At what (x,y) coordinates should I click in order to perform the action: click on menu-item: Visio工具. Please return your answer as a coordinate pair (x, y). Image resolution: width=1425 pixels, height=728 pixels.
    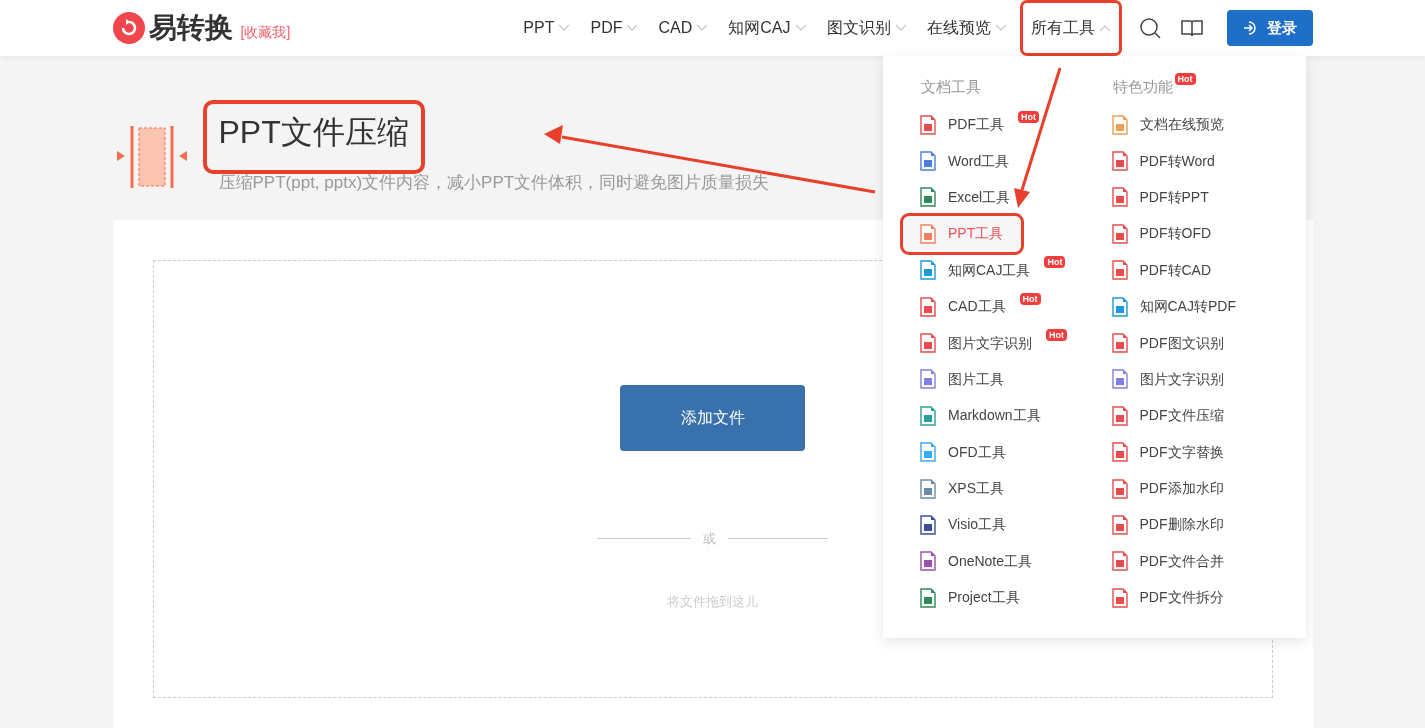
    Looking at the image, I should click on (999, 525).